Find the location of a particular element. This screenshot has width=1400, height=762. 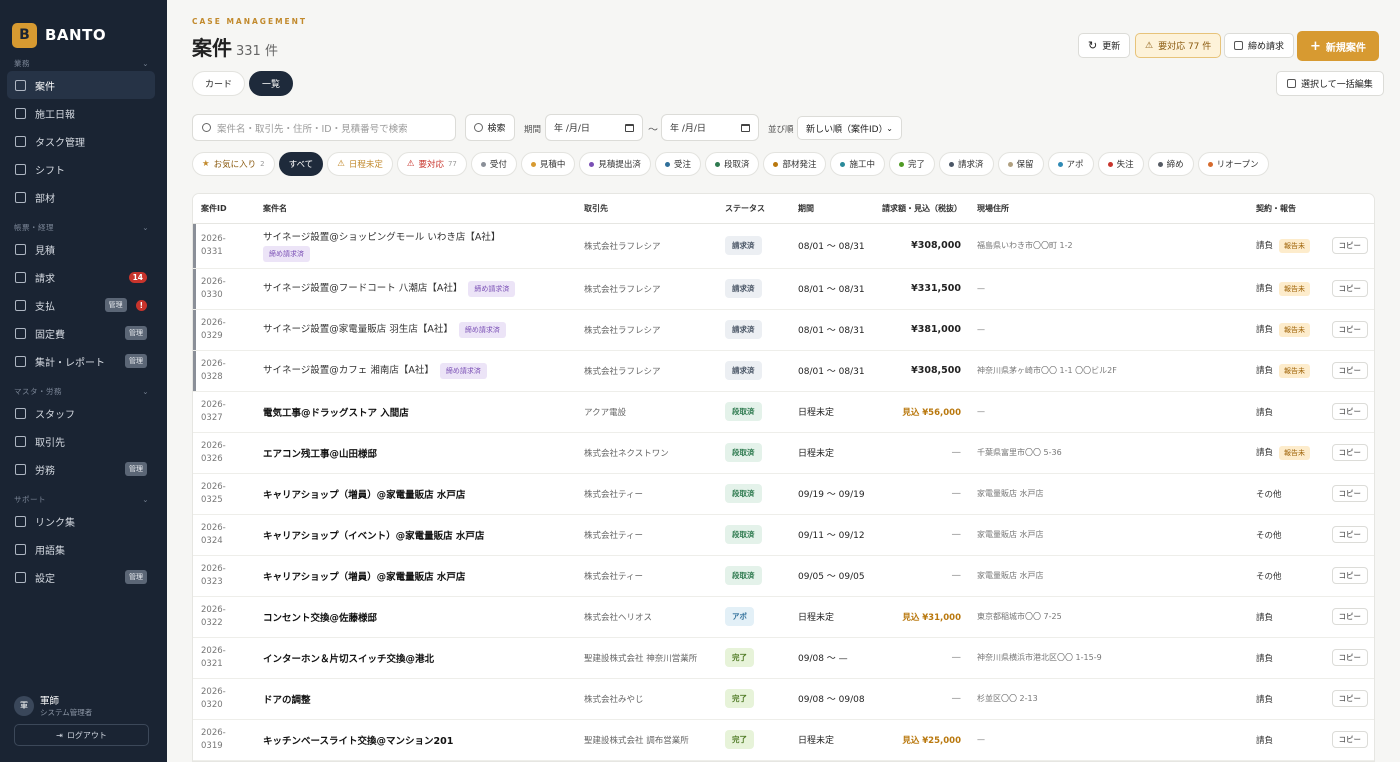

case-name: コンセント交換@佐藤様邸 is located at coordinates (320, 618).